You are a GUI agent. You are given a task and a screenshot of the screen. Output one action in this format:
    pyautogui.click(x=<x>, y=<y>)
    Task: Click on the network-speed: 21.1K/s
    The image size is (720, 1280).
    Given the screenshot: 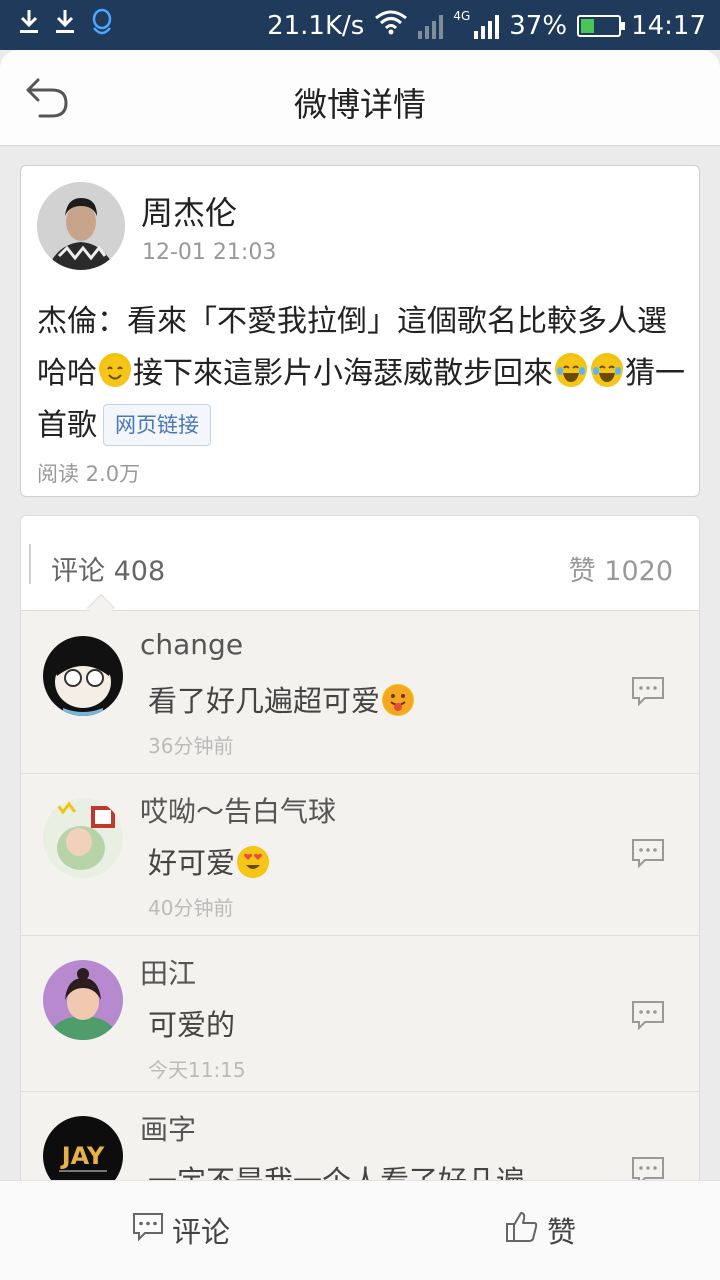 What is the action you would take?
    pyautogui.click(x=316, y=25)
    